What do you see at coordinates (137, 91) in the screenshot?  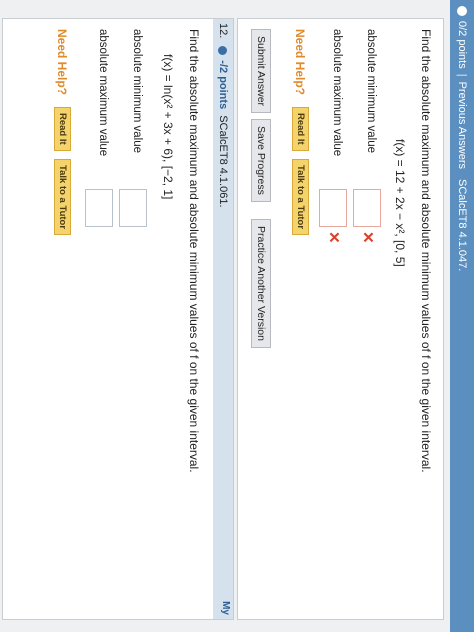 I see `q12-min-label: absolute minimum value` at bounding box center [137, 91].